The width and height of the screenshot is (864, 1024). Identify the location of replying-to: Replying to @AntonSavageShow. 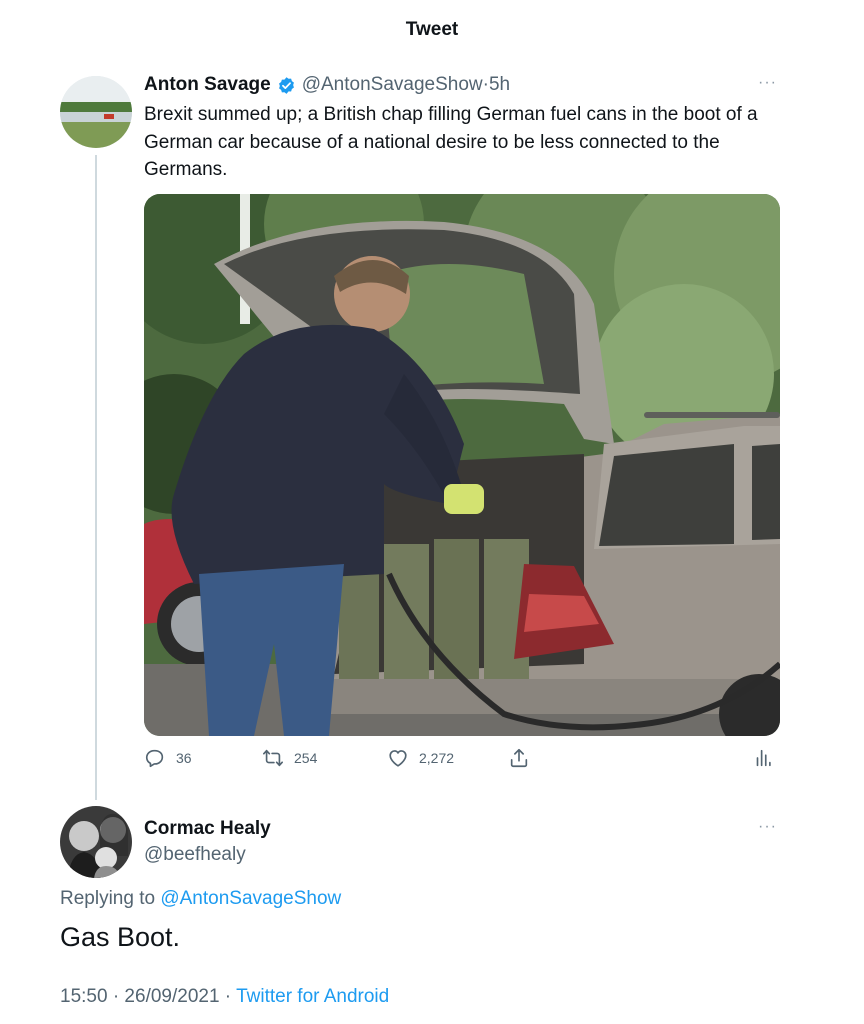
(200, 899).